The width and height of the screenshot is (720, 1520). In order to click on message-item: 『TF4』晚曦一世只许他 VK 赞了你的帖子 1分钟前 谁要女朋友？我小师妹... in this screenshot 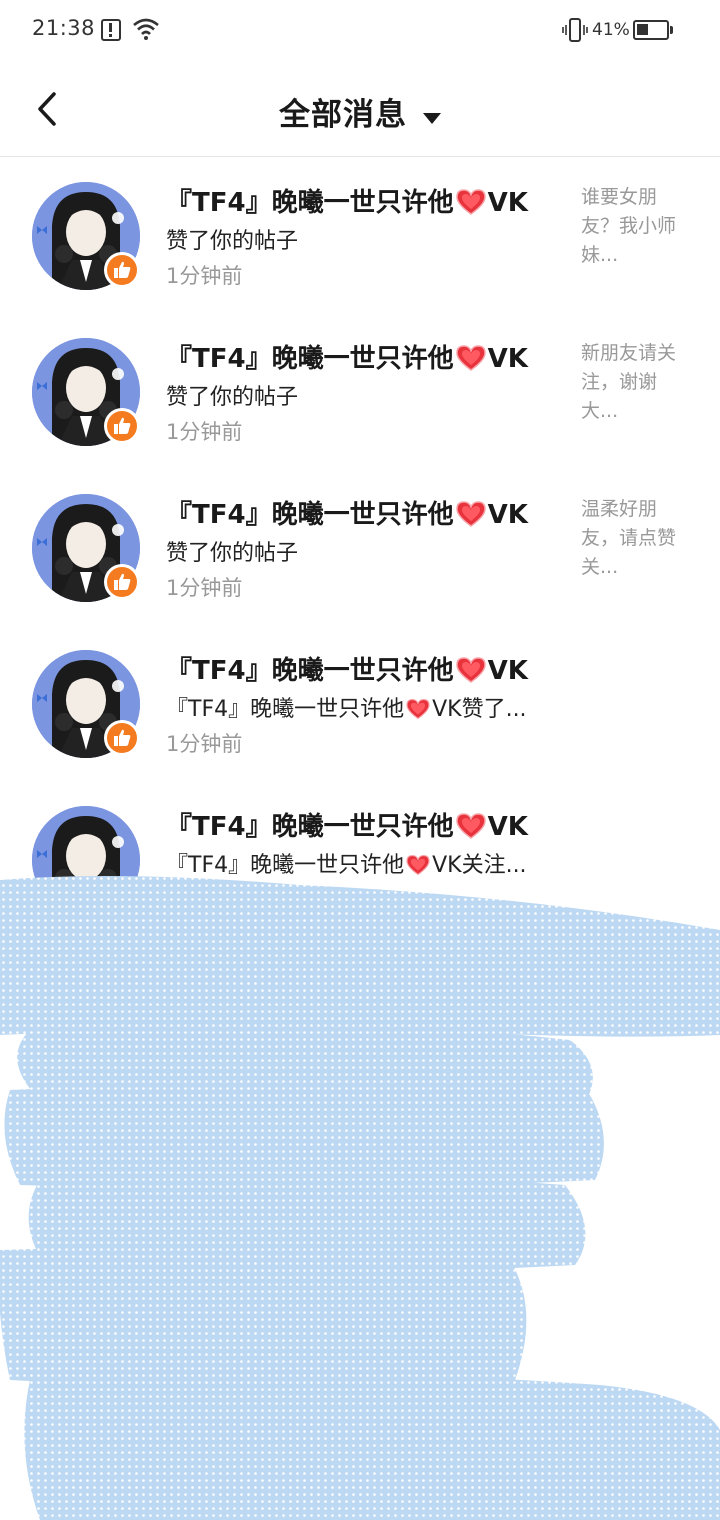, I will do `click(360, 236)`.